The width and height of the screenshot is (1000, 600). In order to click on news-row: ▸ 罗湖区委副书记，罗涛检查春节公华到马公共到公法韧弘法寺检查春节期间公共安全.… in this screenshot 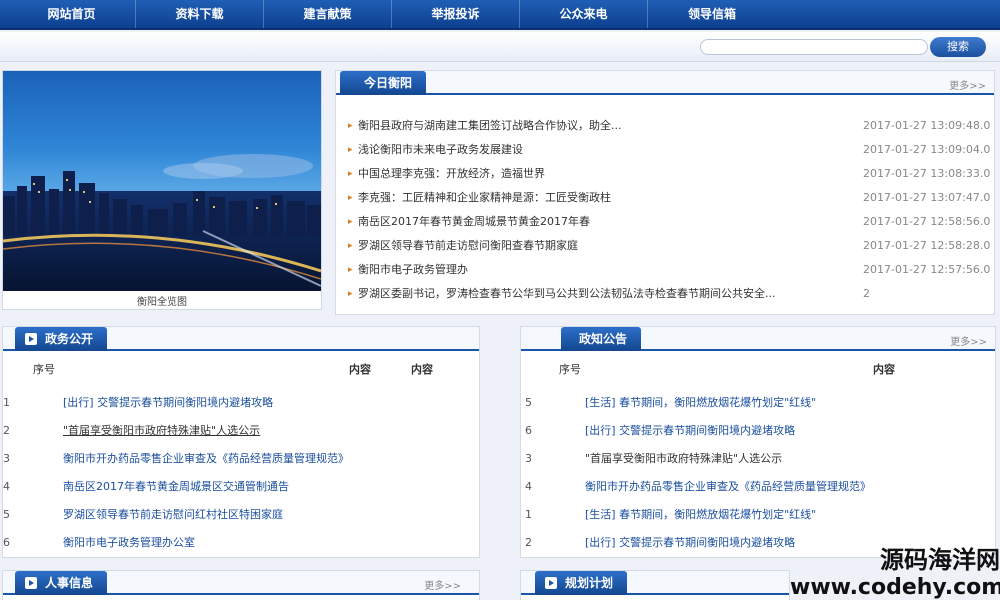, I will do `click(668, 294)`.